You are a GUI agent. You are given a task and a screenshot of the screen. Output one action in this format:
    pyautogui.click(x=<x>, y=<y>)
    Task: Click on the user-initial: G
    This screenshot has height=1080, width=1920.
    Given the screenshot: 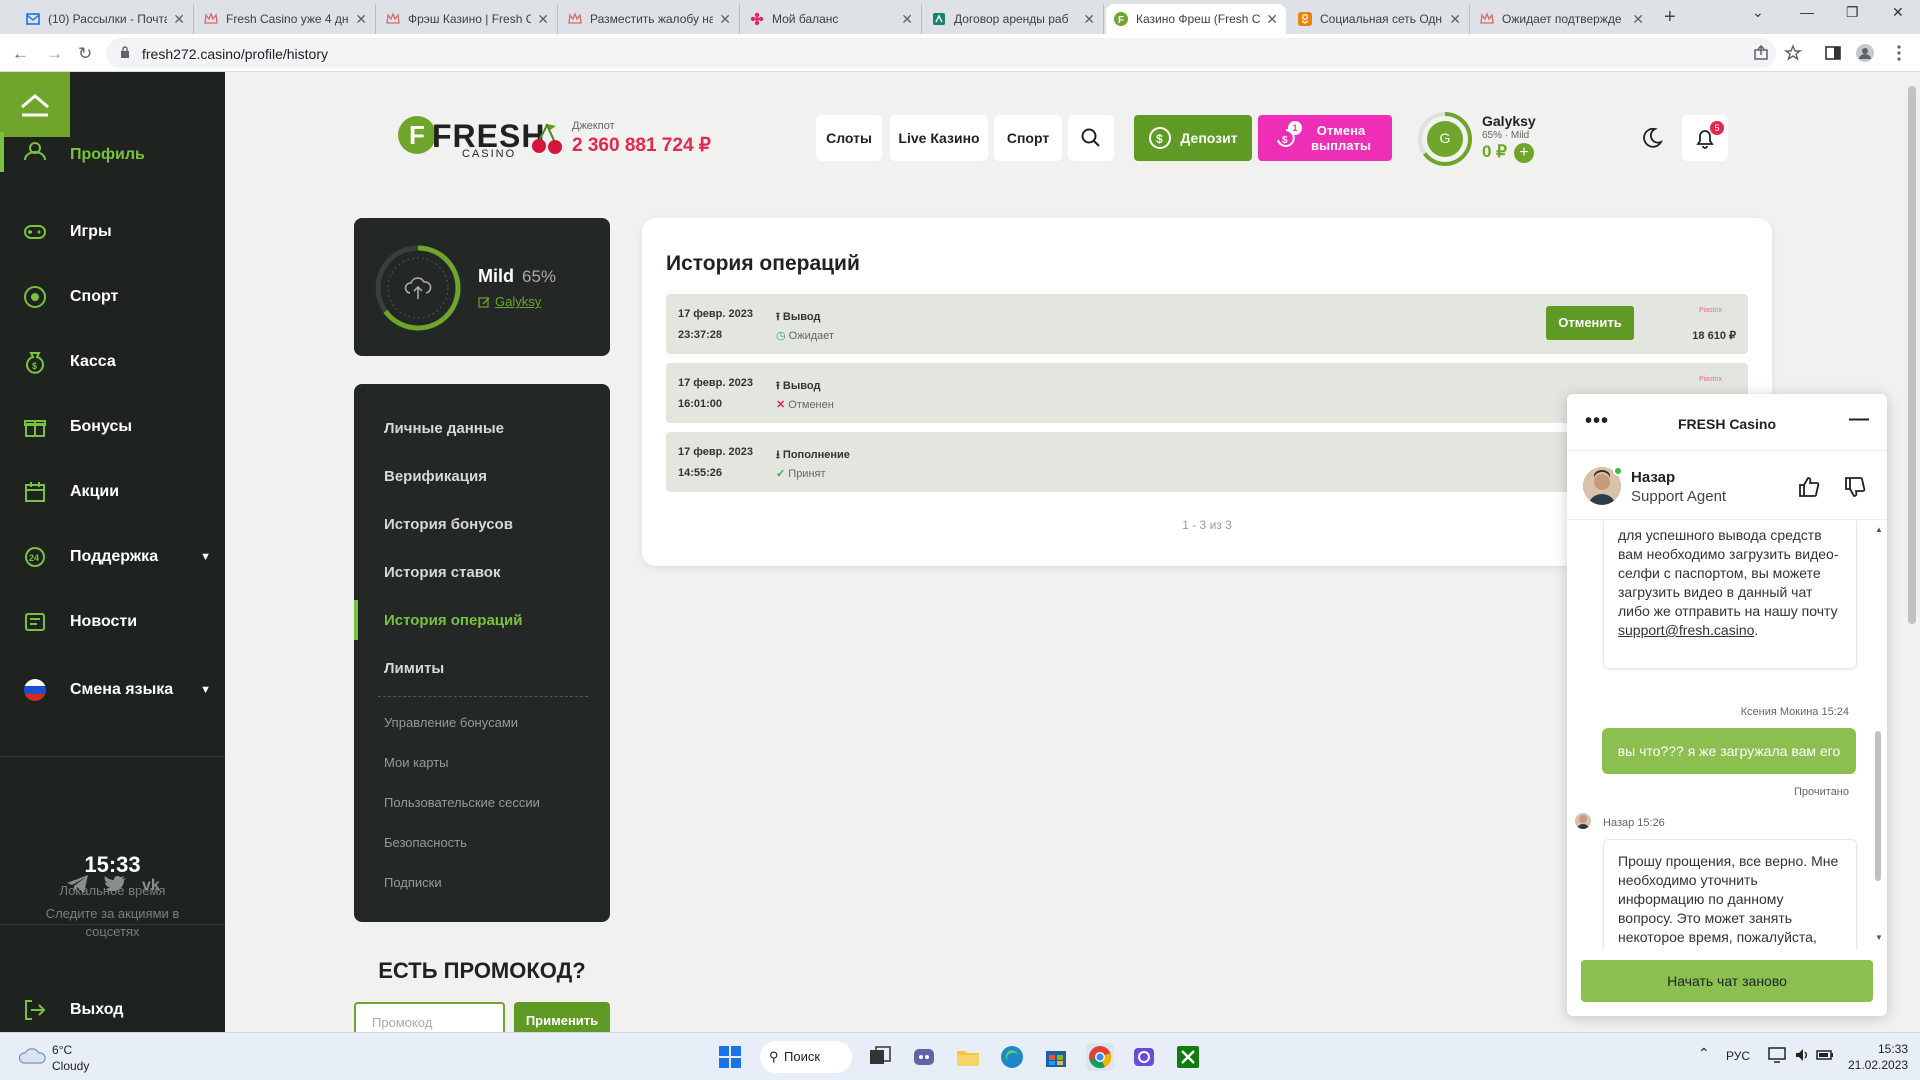 What is the action you would take?
    pyautogui.click(x=1445, y=138)
    